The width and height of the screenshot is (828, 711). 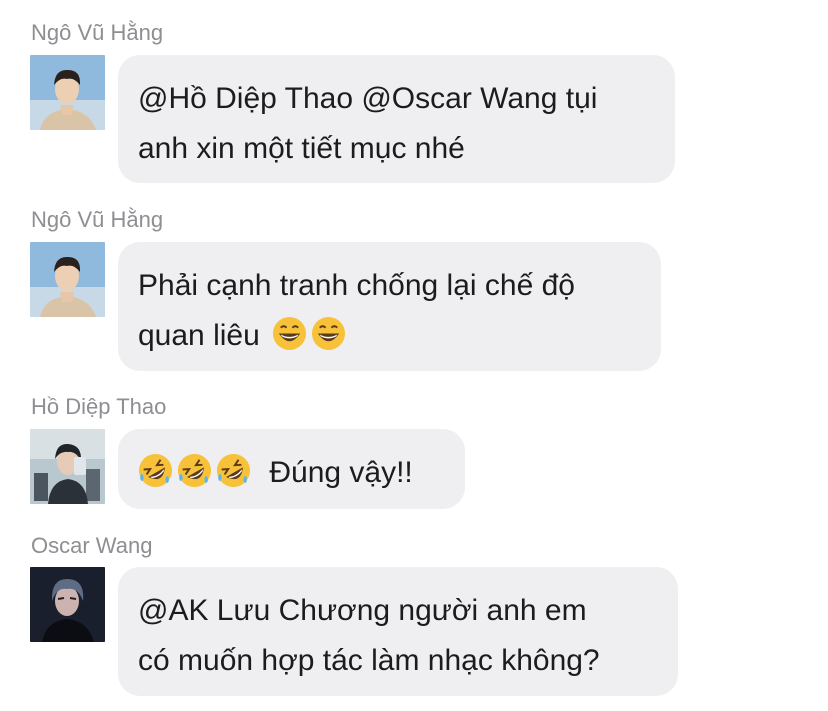 I want to click on message-text: anh xin một tiết mục nhé, so click(x=301, y=148).